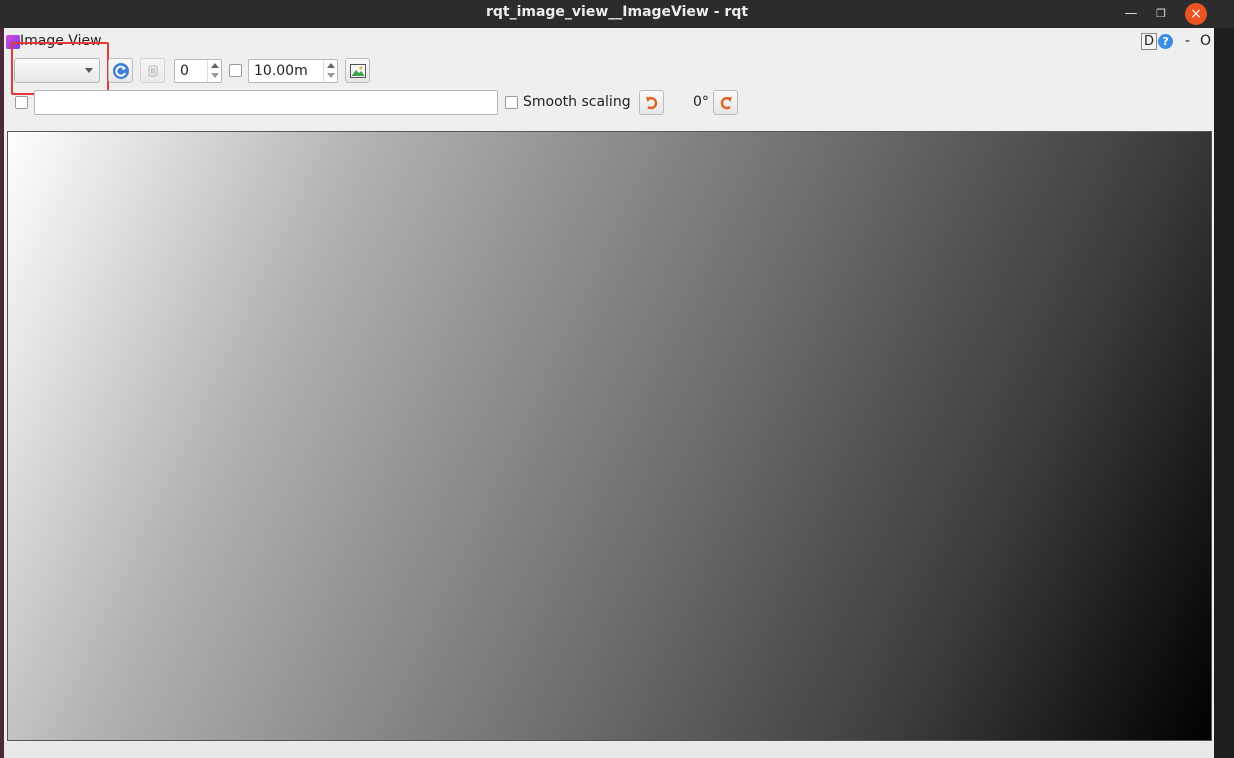 This screenshot has width=1234, height=758. I want to click on timeout-spinbox: 10.00m, so click(293, 71).